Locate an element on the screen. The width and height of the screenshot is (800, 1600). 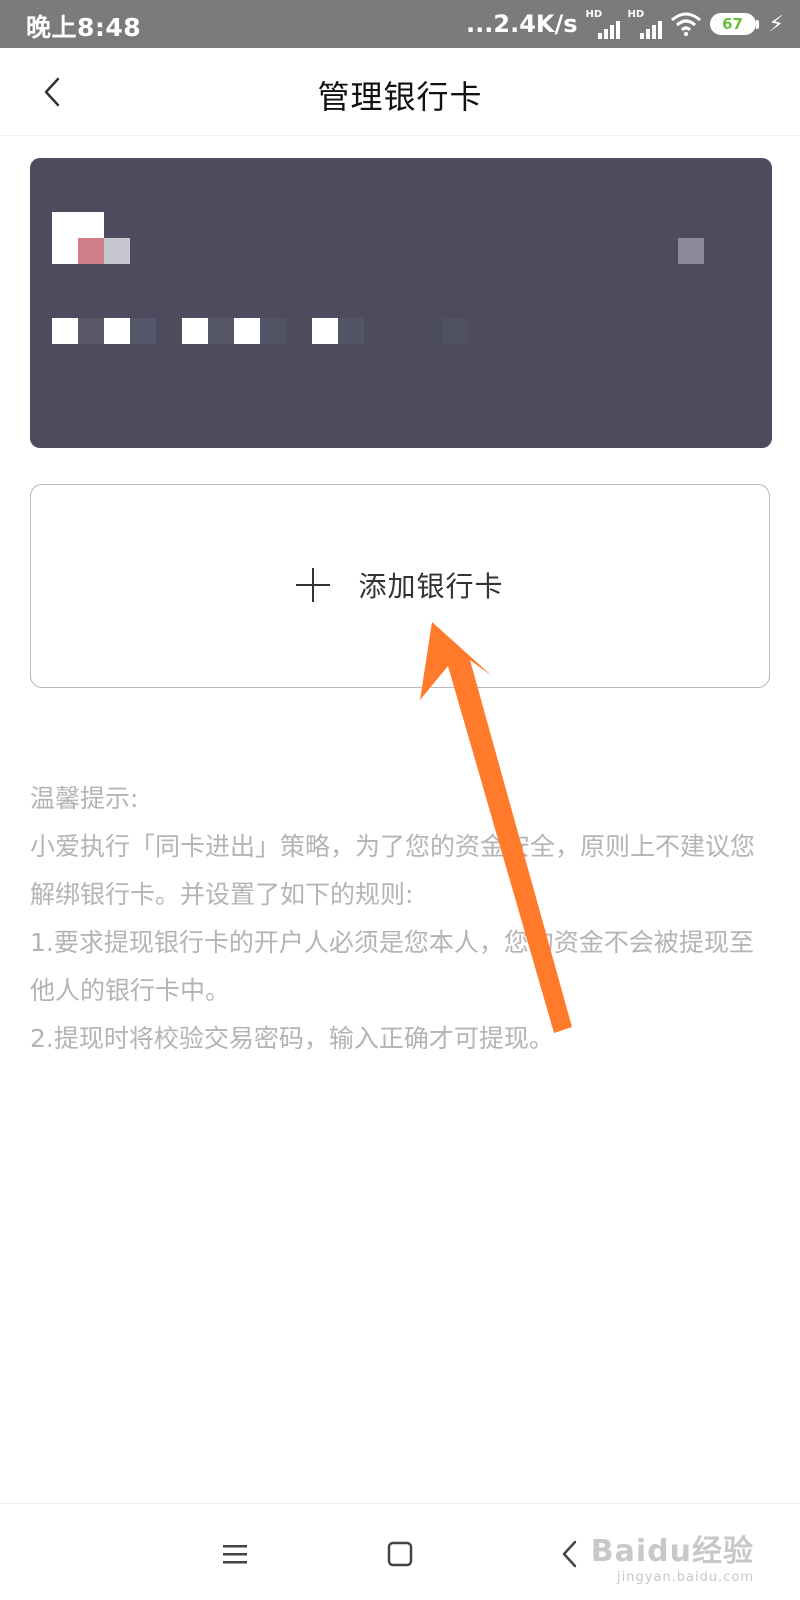
page-header: 管理银行卡 is located at coordinates (400, 92).